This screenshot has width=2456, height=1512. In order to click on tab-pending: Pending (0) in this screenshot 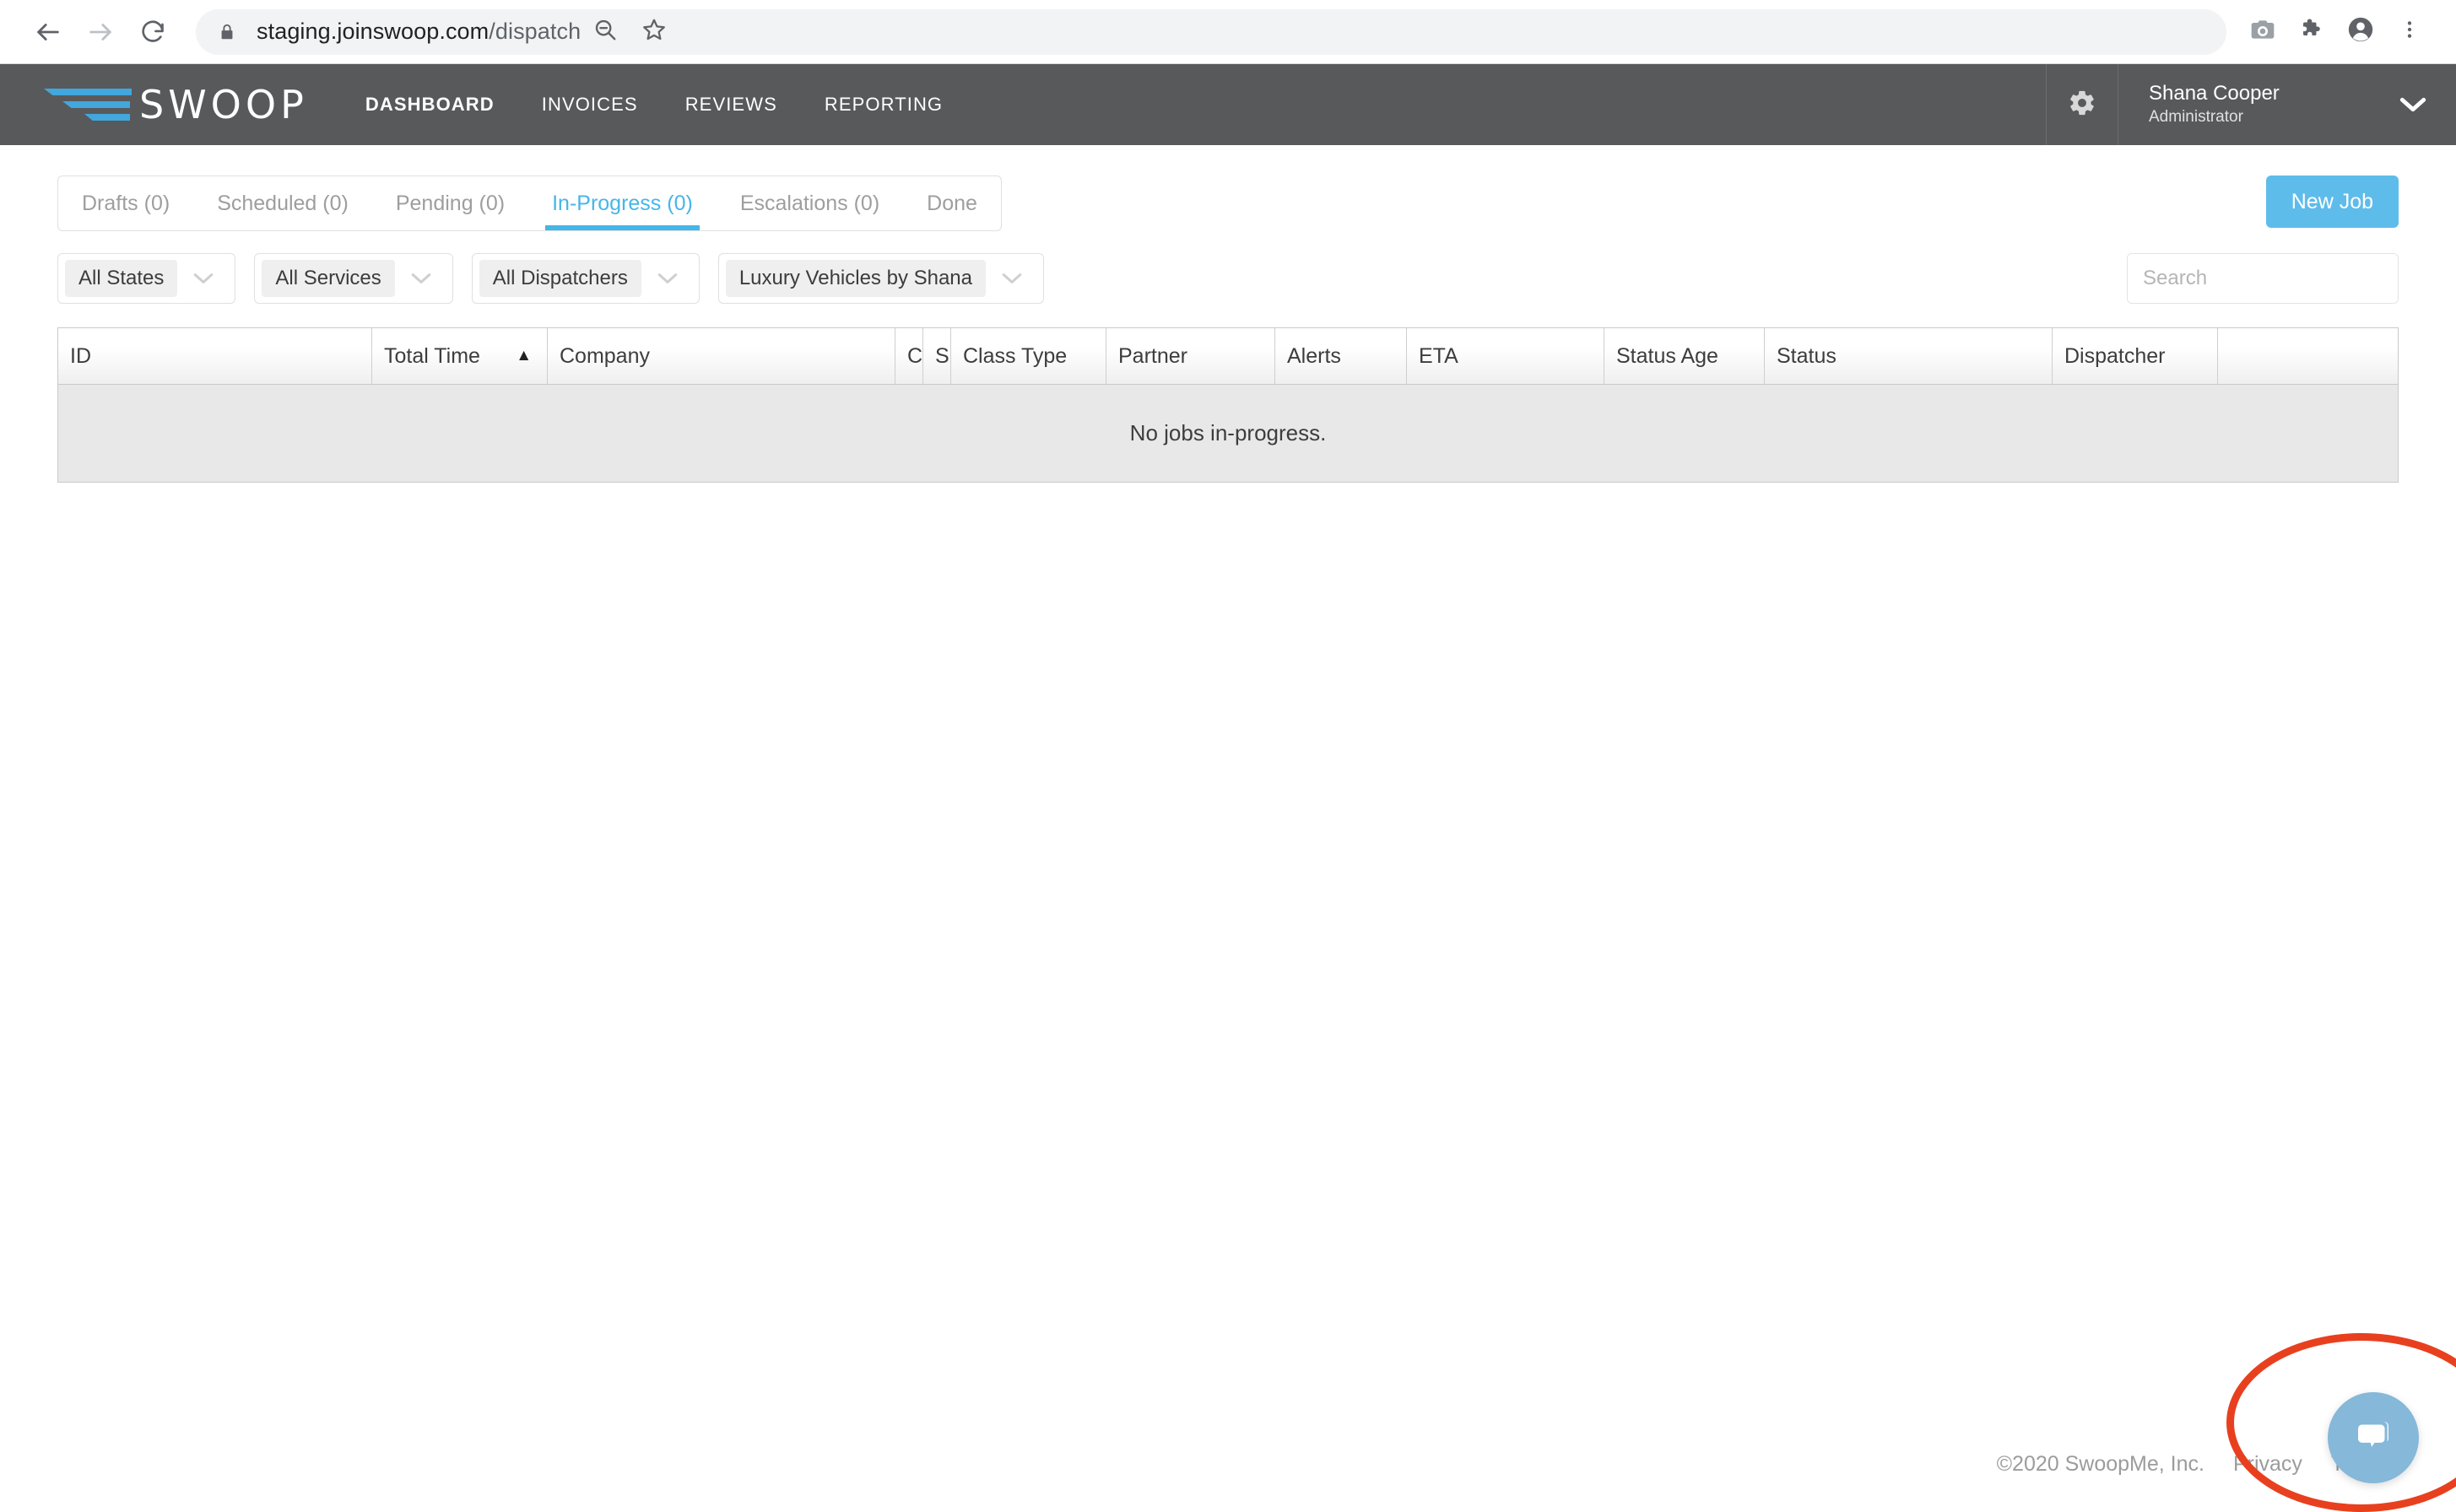, I will do `click(450, 203)`.